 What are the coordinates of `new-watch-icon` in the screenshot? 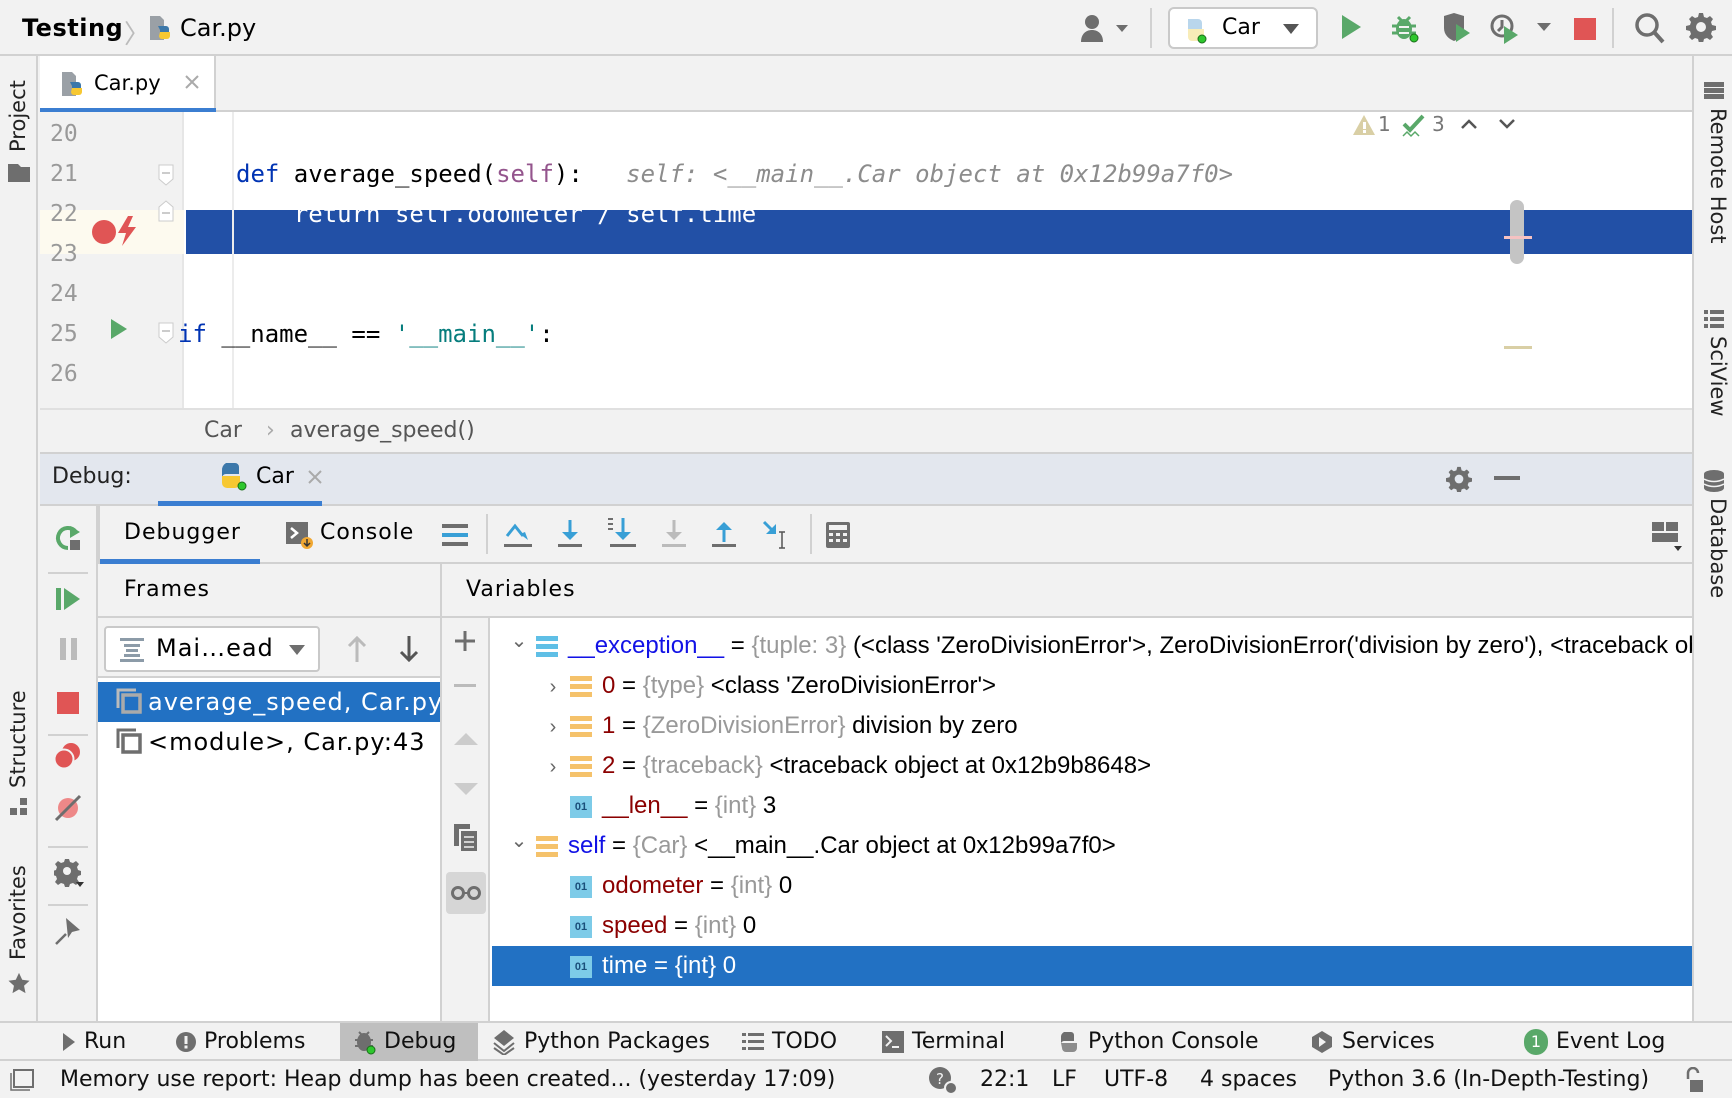 It's located at (465, 641).